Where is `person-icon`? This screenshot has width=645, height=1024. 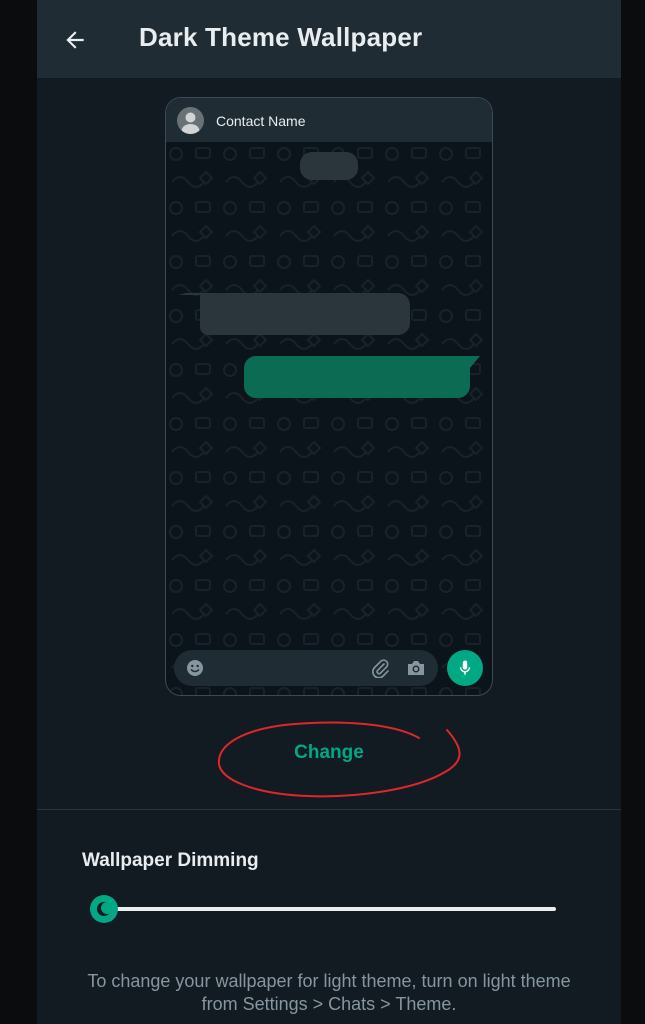
person-icon is located at coordinates (190, 120).